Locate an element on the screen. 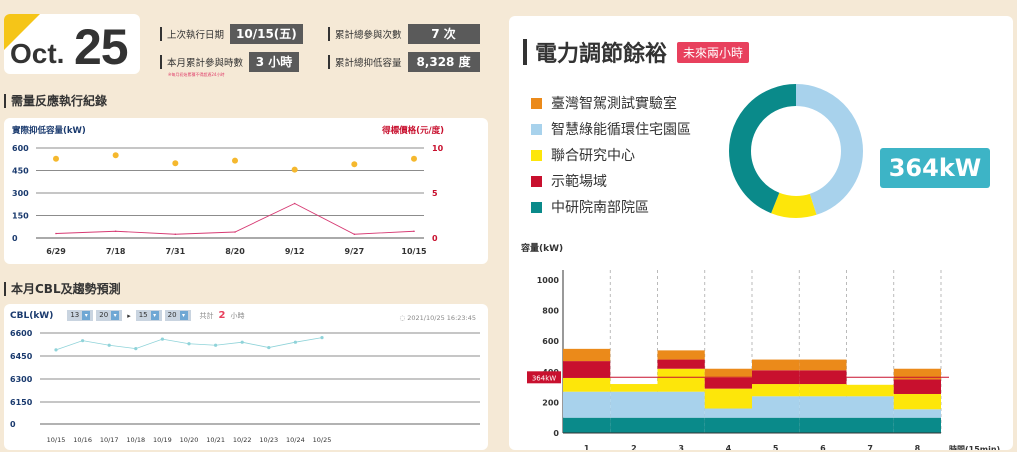  x-tick-label: 8/20 is located at coordinates (235, 251).